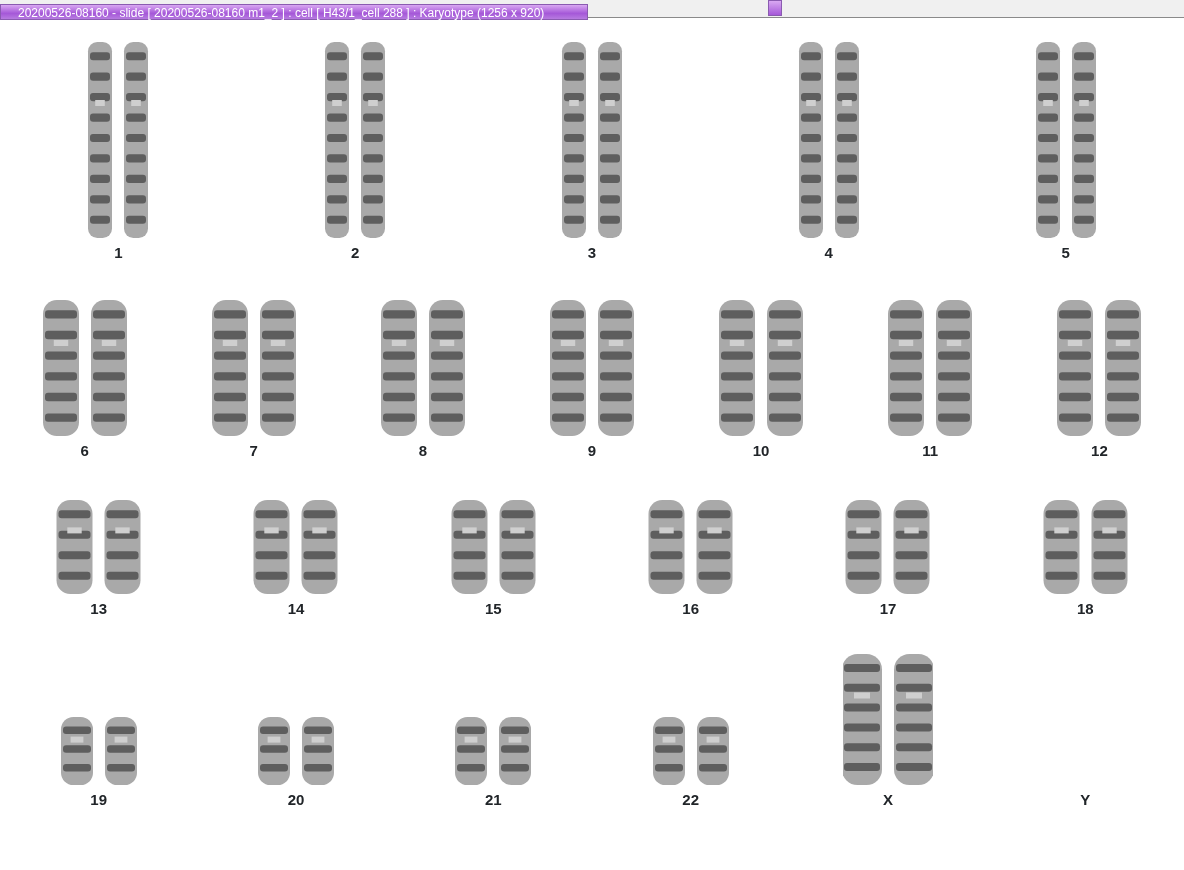 The height and width of the screenshot is (870, 1184). Describe the element at coordinates (355, 253) in the screenshot. I see `chromosome-label: 2` at that location.